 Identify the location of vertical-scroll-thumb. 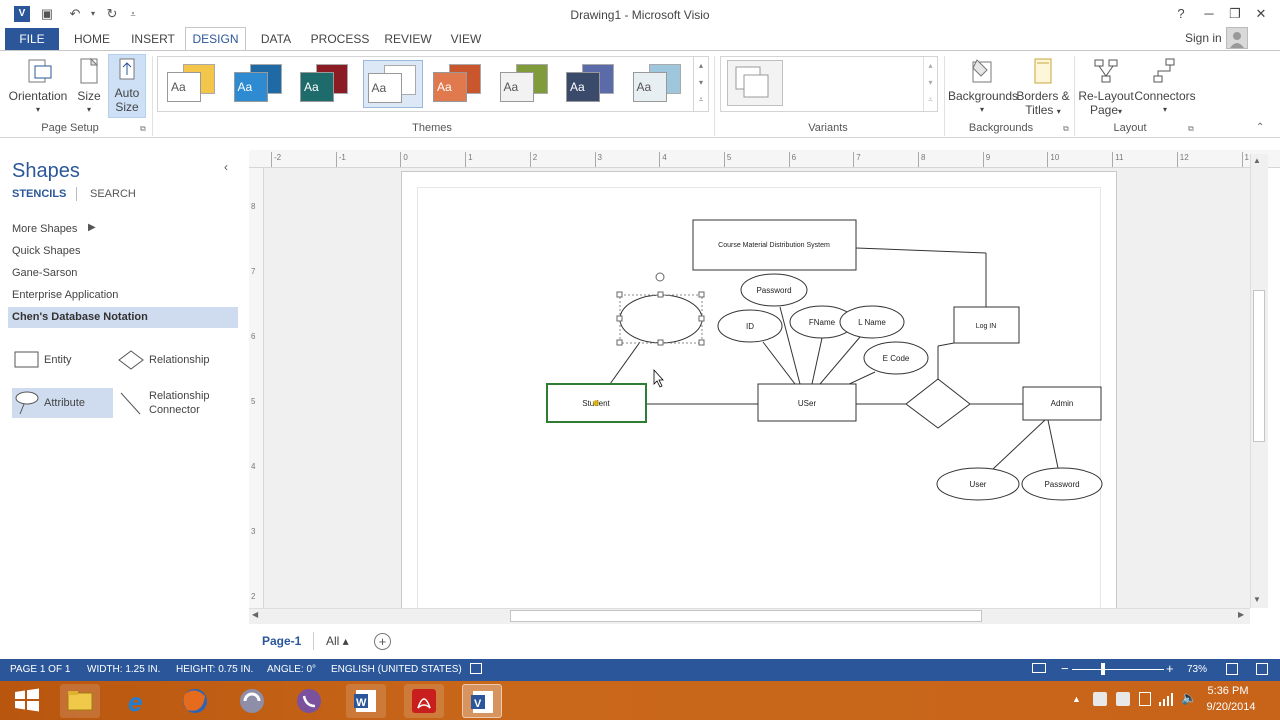
(1259, 366).